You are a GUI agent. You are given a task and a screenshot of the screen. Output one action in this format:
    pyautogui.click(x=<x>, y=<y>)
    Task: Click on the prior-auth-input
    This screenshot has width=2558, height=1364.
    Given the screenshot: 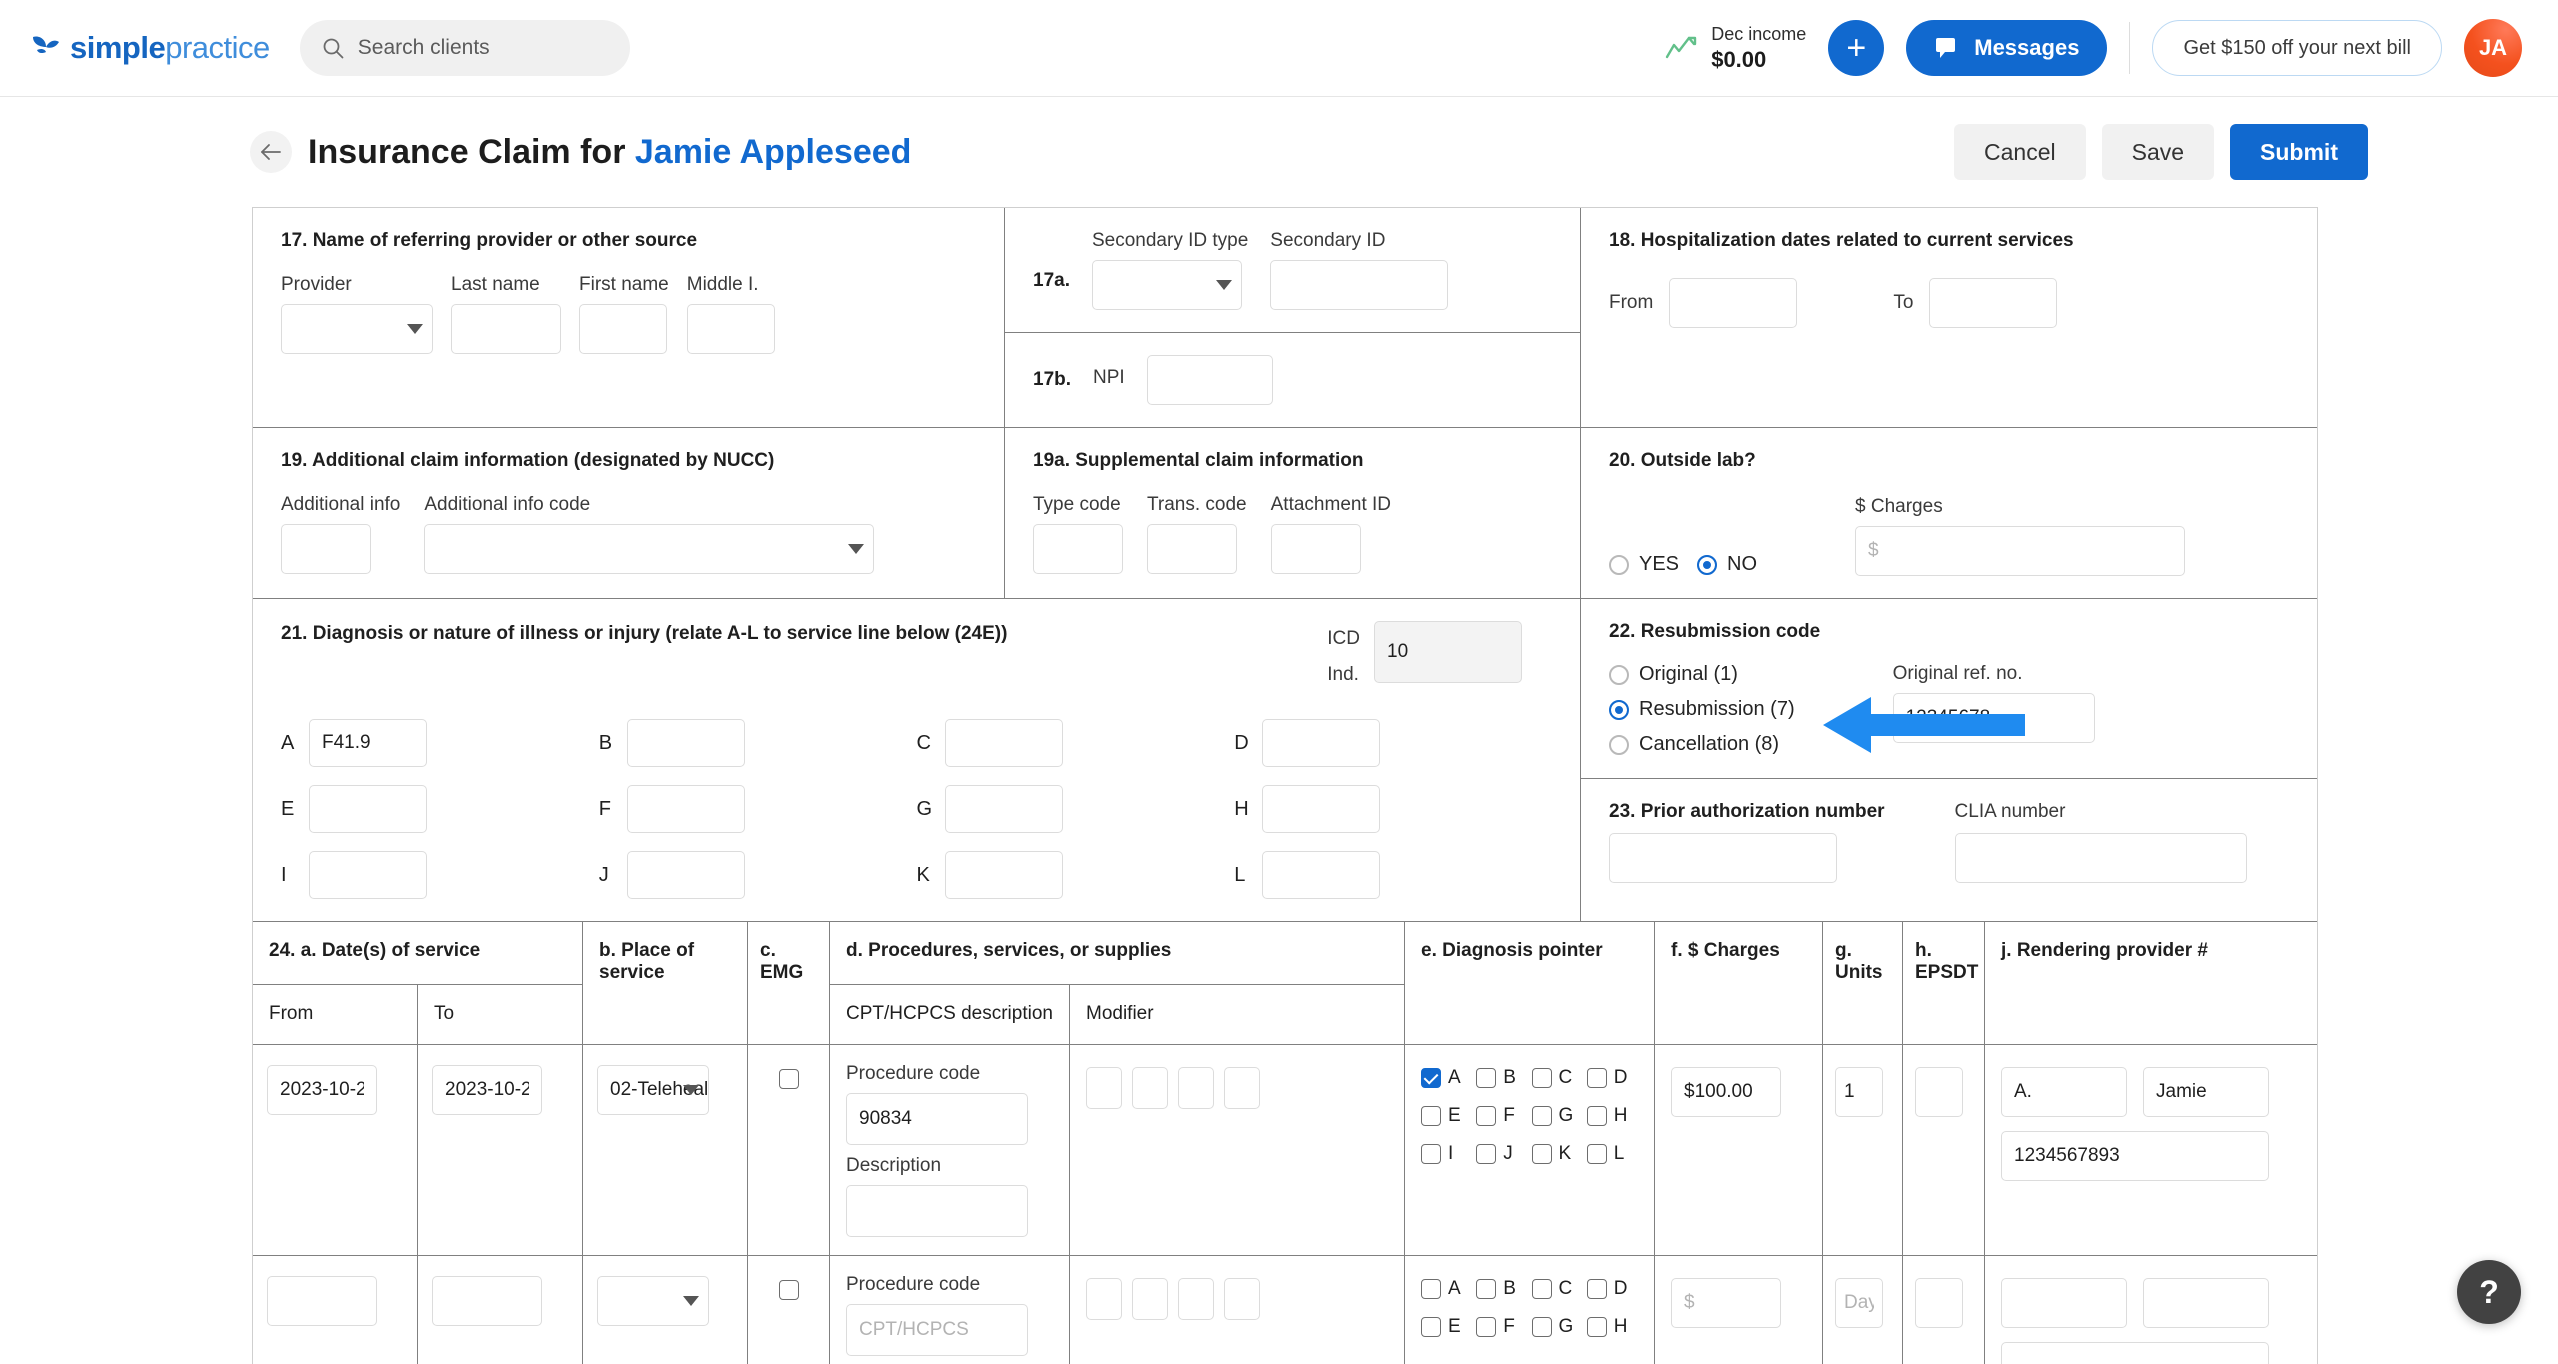 What is the action you would take?
    pyautogui.click(x=1723, y=858)
    